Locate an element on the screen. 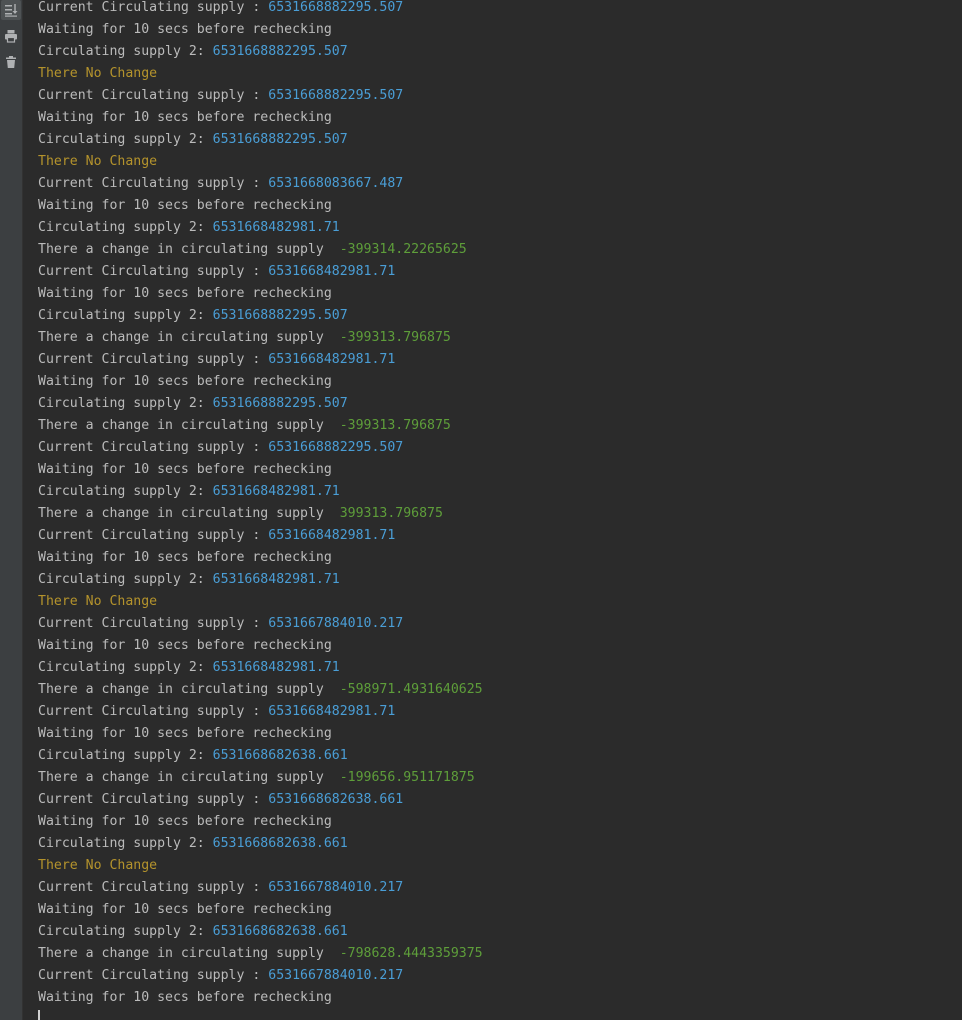 This screenshot has height=1020, width=962. change-value: -399314.22265625 is located at coordinates (403, 249).